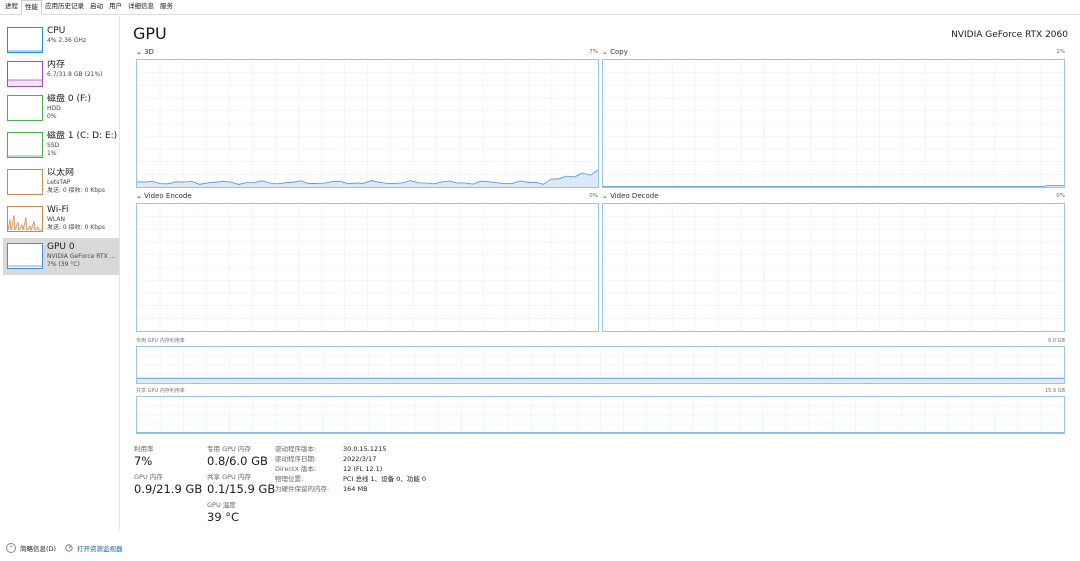  I want to click on utilization-value: 7%, so click(143, 461).